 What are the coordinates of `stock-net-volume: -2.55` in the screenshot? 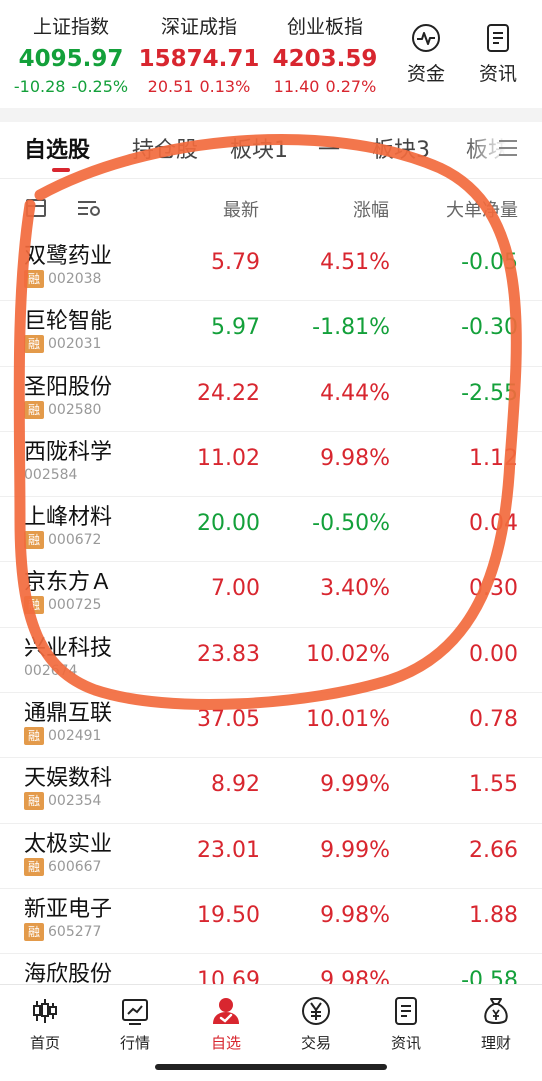 It's located at (489, 393).